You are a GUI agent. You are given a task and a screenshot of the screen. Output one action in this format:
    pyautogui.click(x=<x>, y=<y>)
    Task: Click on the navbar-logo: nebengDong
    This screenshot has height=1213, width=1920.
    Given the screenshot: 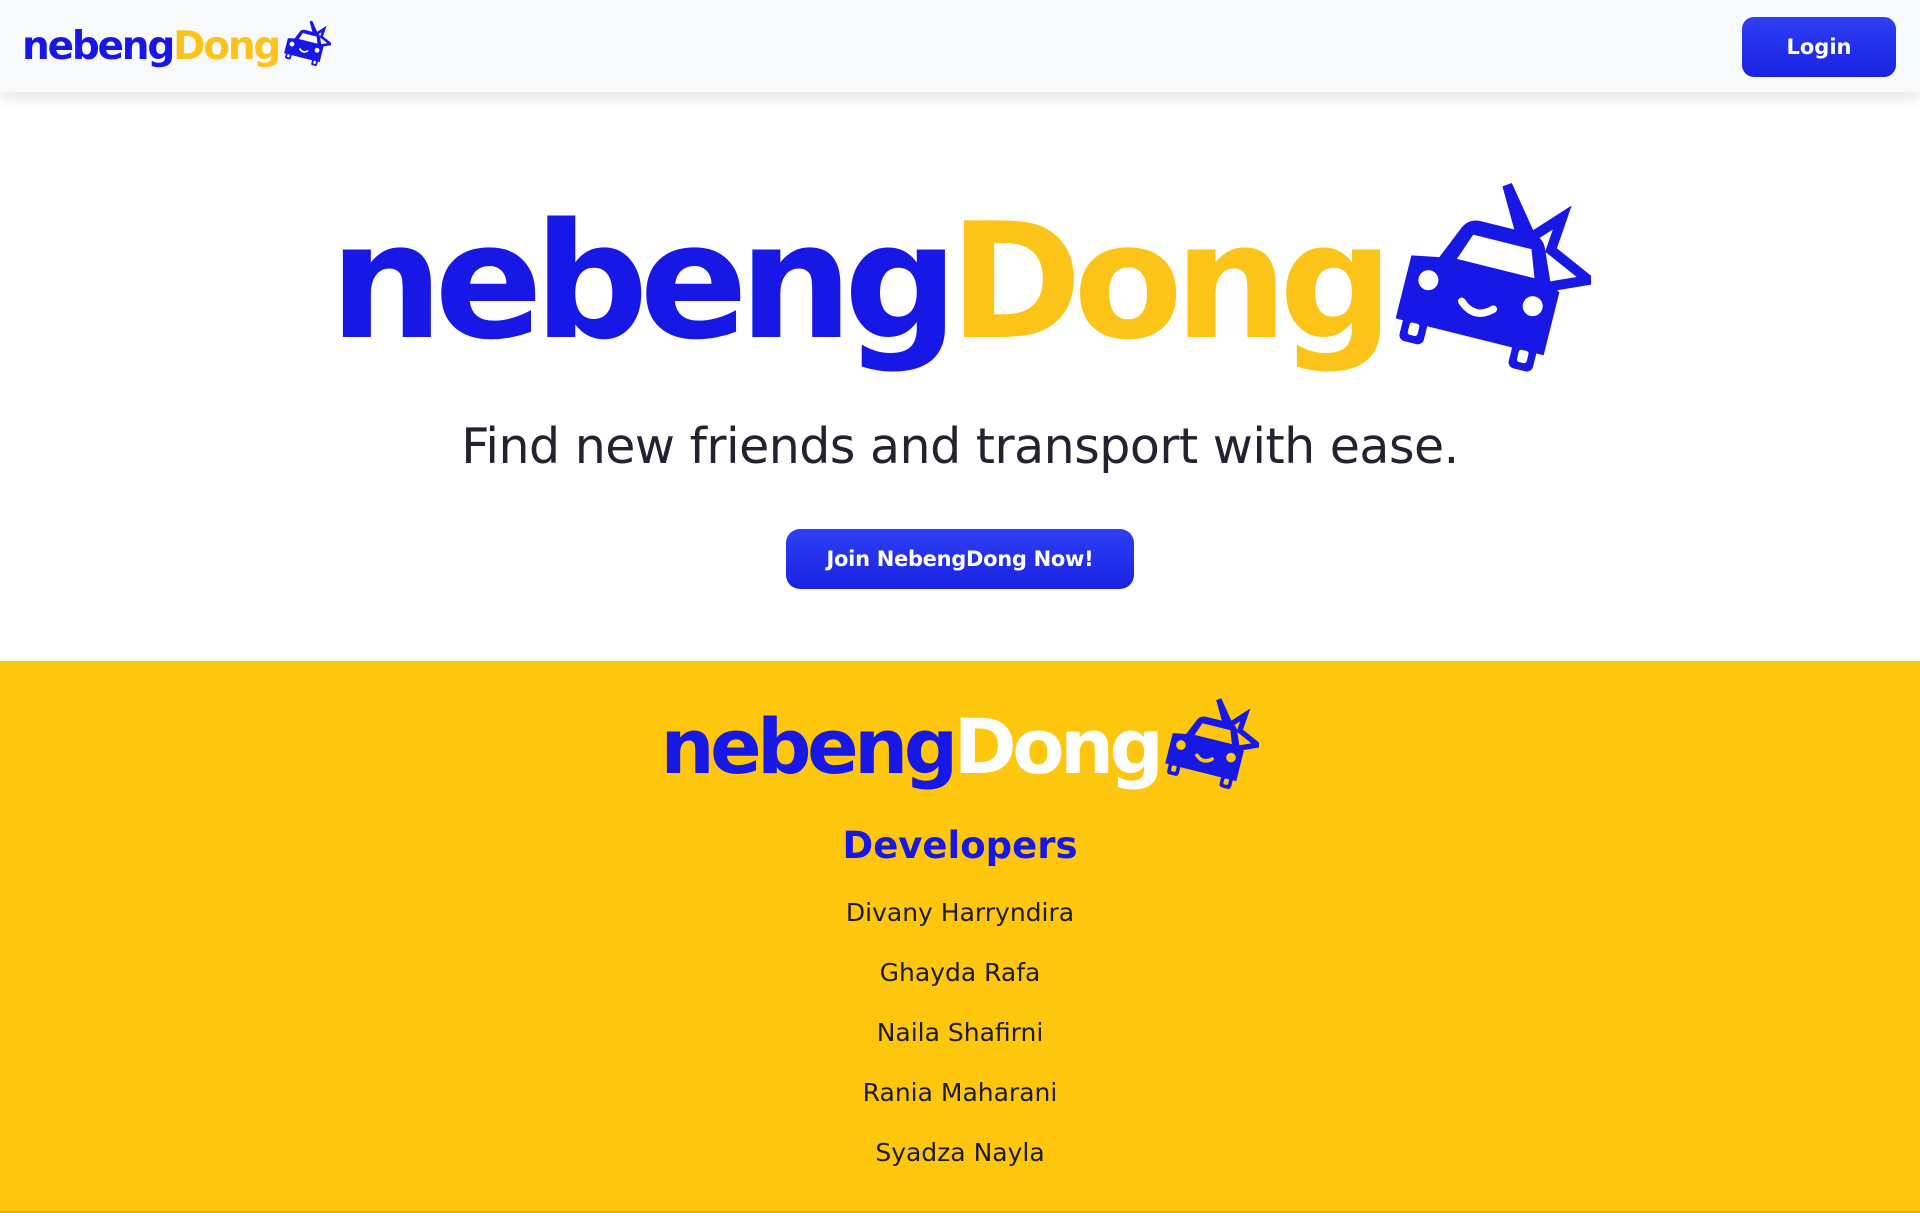 What is the action you would take?
    pyautogui.click(x=177, y=44)
    